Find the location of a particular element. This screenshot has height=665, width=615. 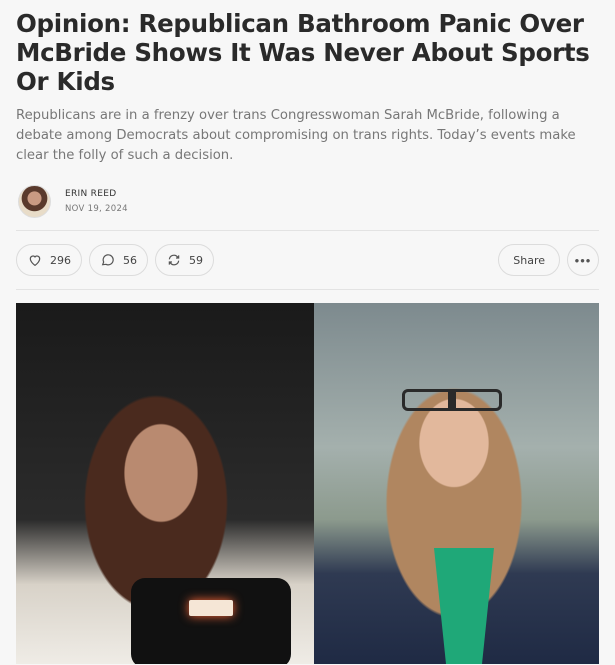

phone-in-photo is located at coordinates (211, 621).